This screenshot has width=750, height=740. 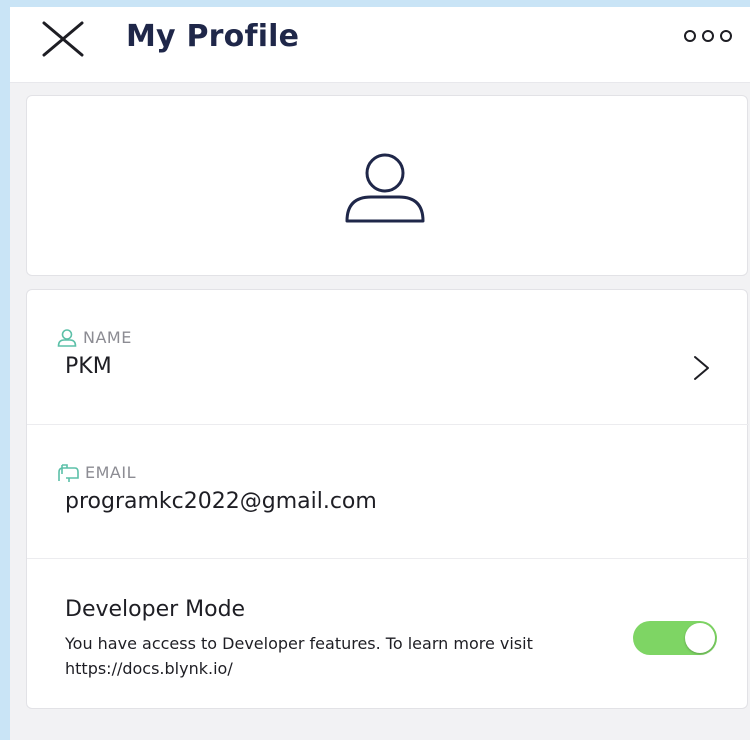 What do you see at coordinates (88, 366) in the screenshot?
I see `name-value: PKM` at bounding box center [88, 366].